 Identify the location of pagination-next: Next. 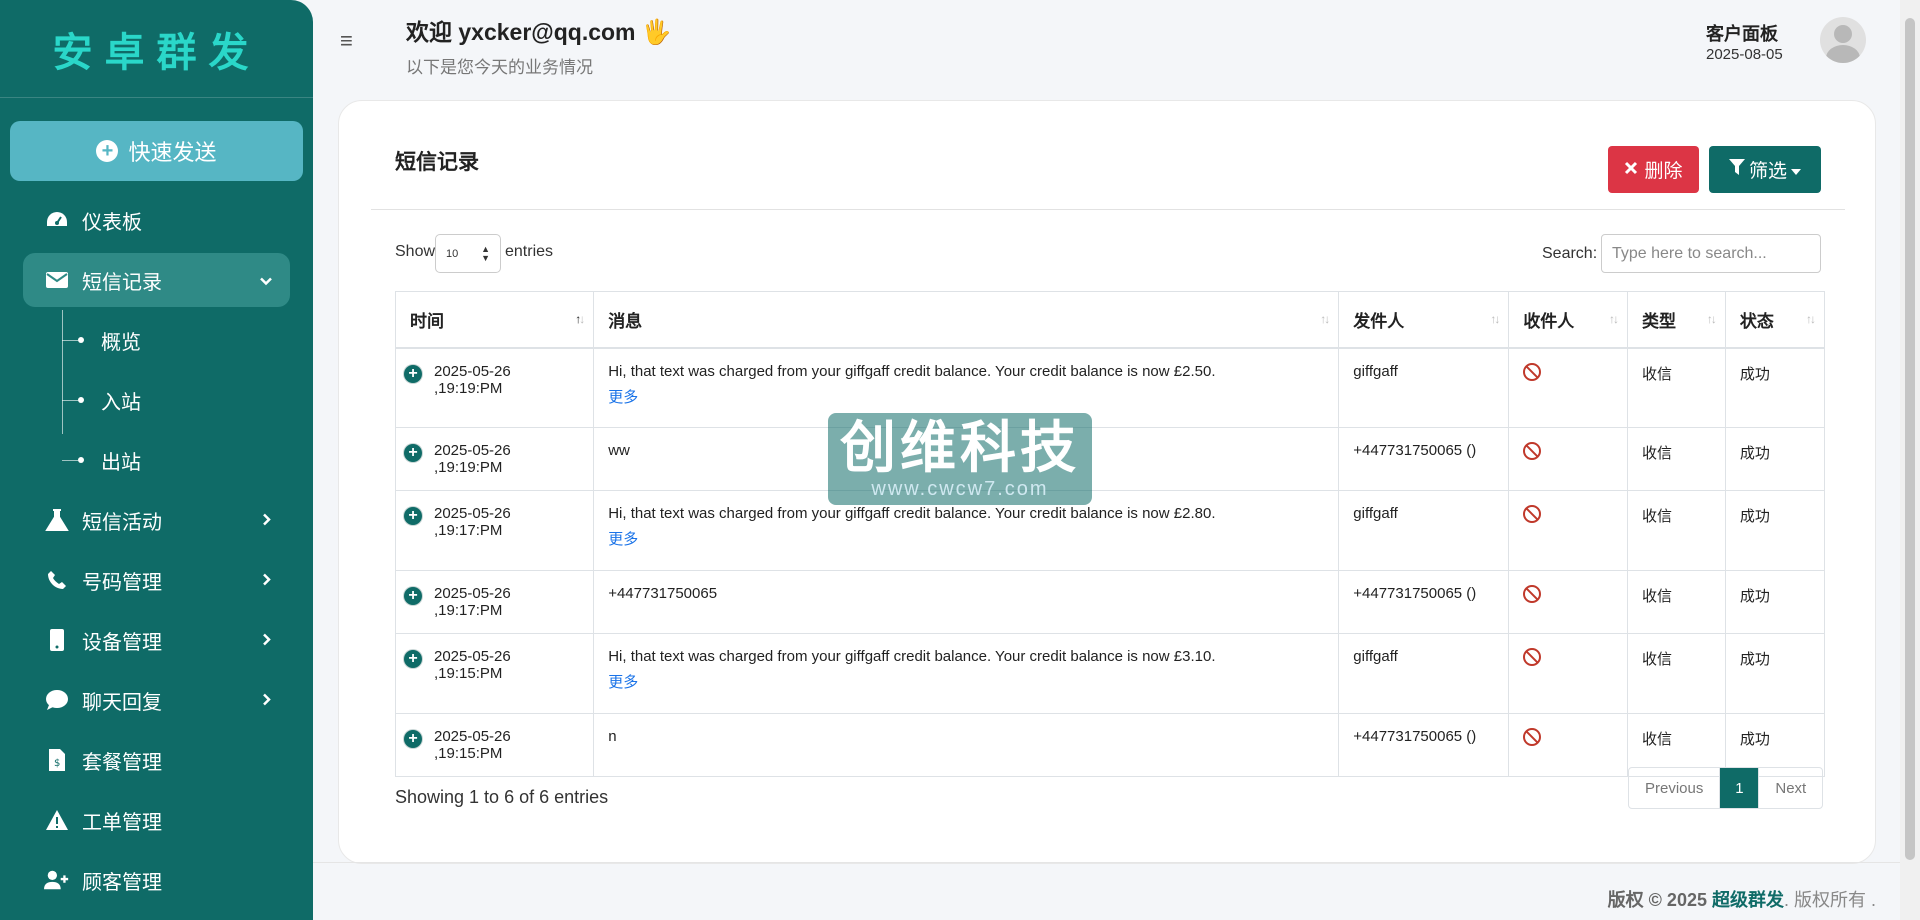
(1790, 788).